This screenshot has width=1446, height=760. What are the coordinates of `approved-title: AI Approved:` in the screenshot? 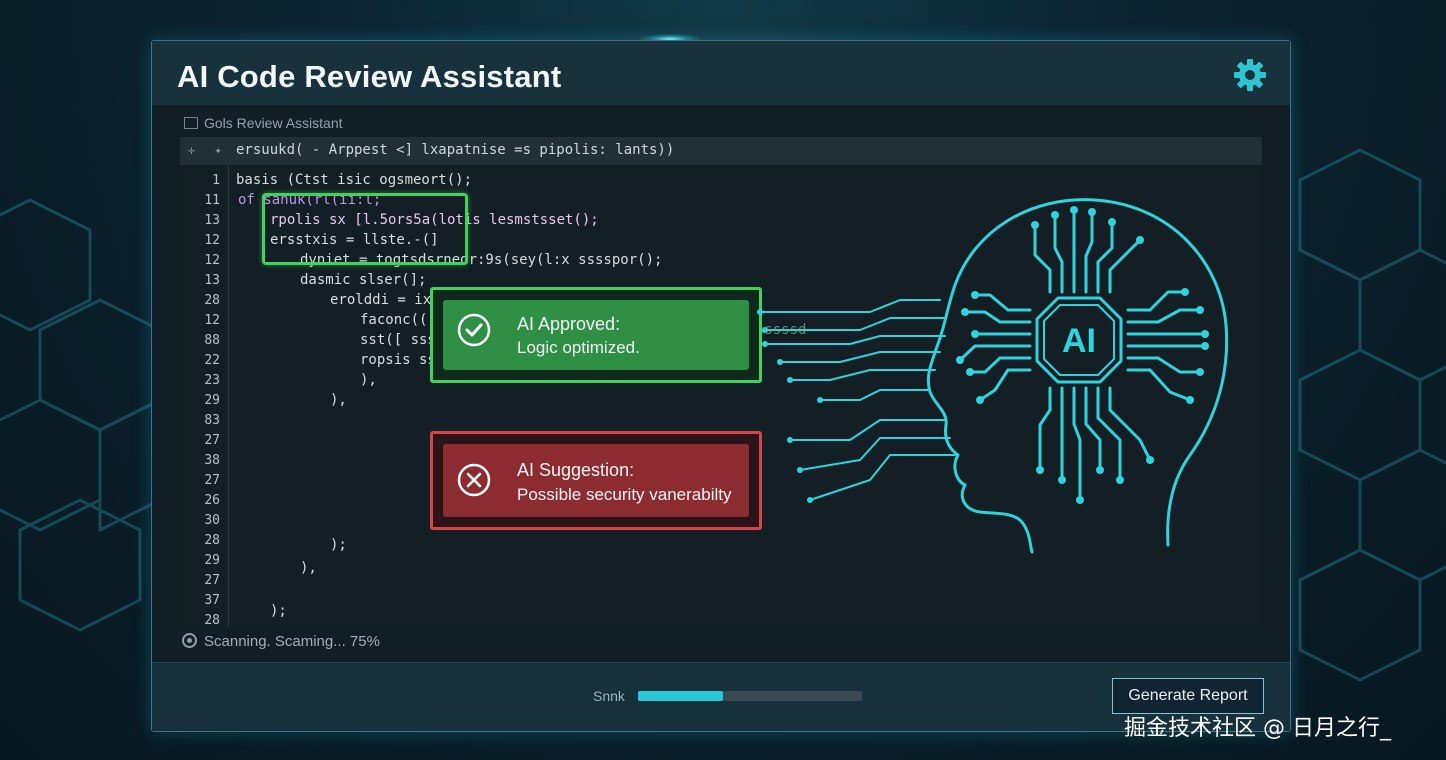 It's located at (569, 324).